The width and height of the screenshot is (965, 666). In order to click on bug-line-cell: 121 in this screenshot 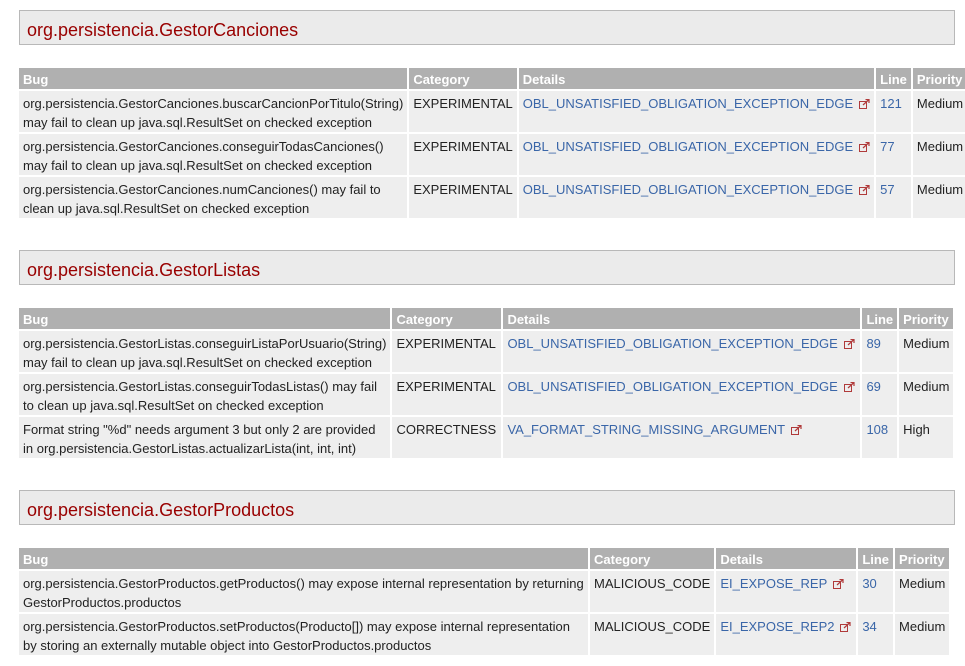, I will do `click(893, 111)`.